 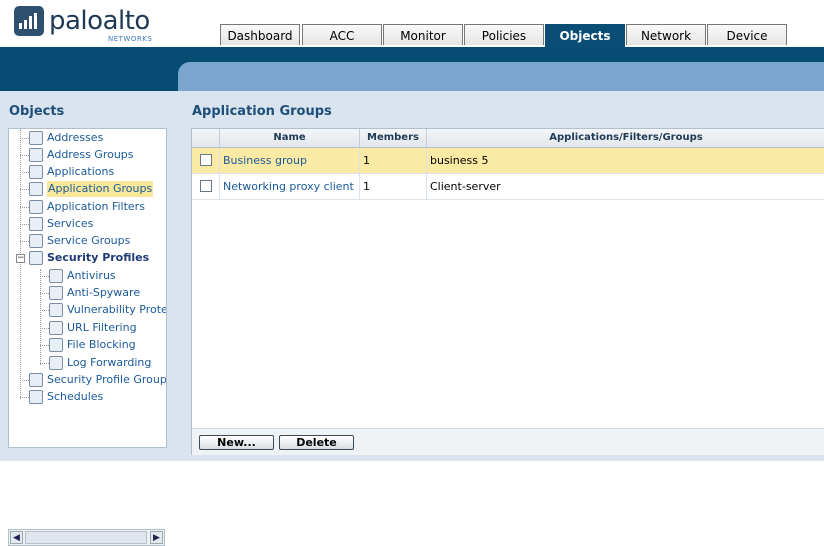 What do you see at coordinates (508, 187) in the screenshot?
I see `table-row: Networking proxy client 1 Client-server` at bounding box center [508, 187].